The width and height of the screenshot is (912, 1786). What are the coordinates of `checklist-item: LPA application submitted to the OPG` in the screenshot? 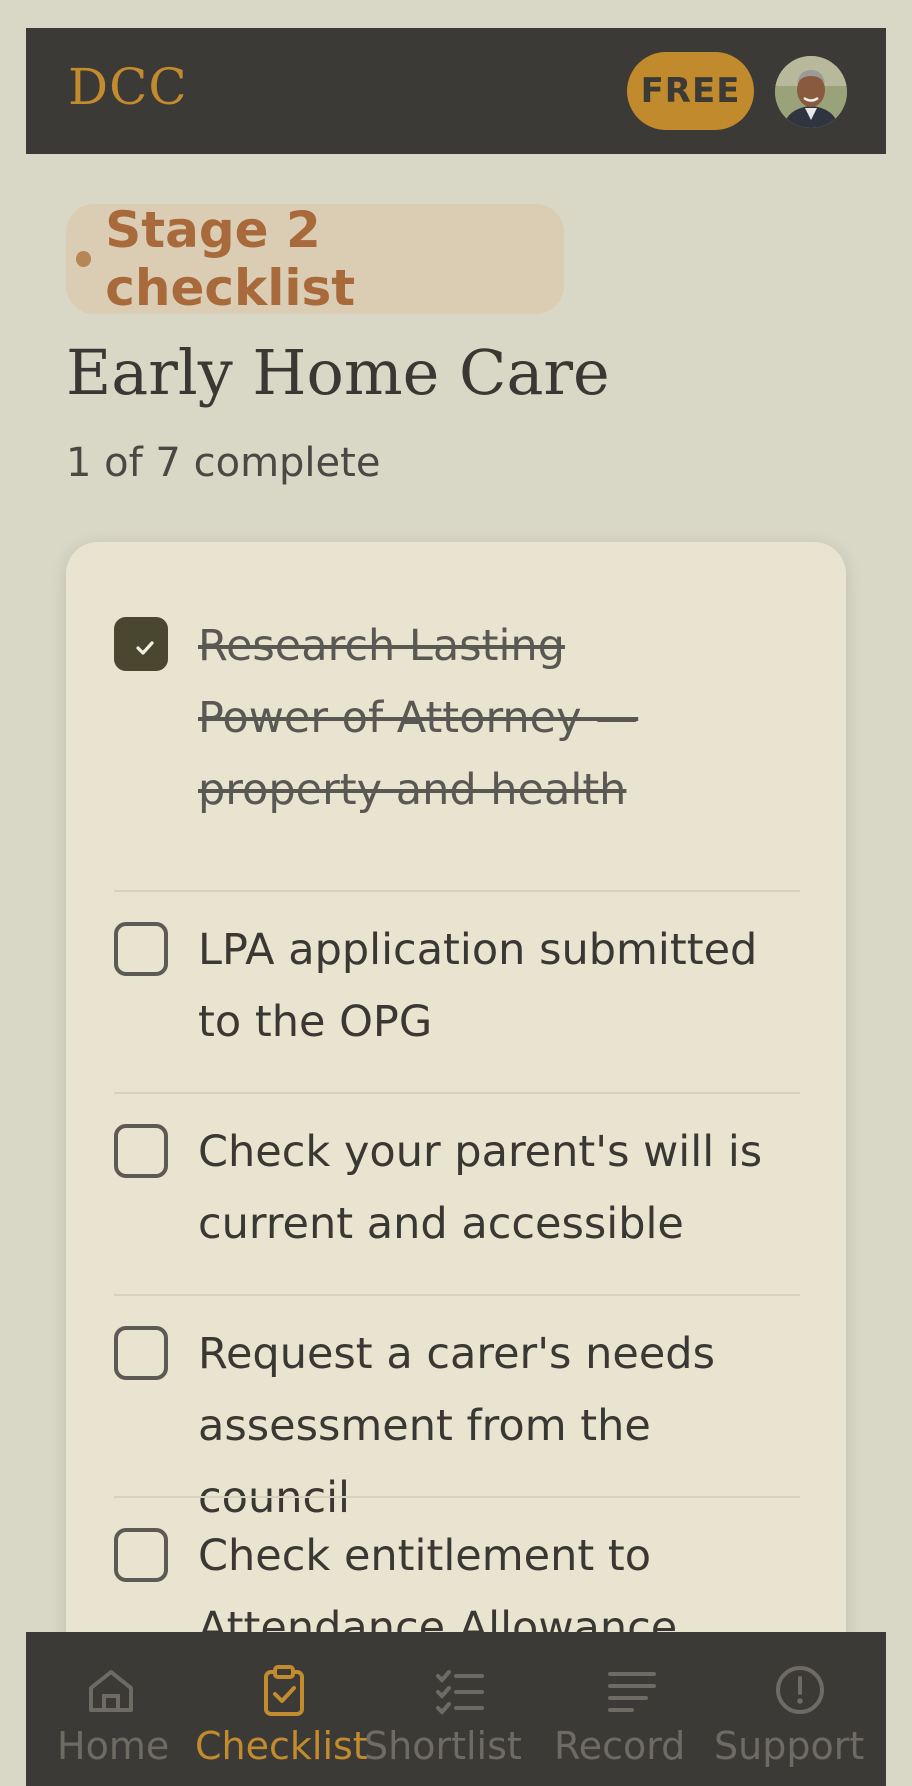 It's located at (457, 991).